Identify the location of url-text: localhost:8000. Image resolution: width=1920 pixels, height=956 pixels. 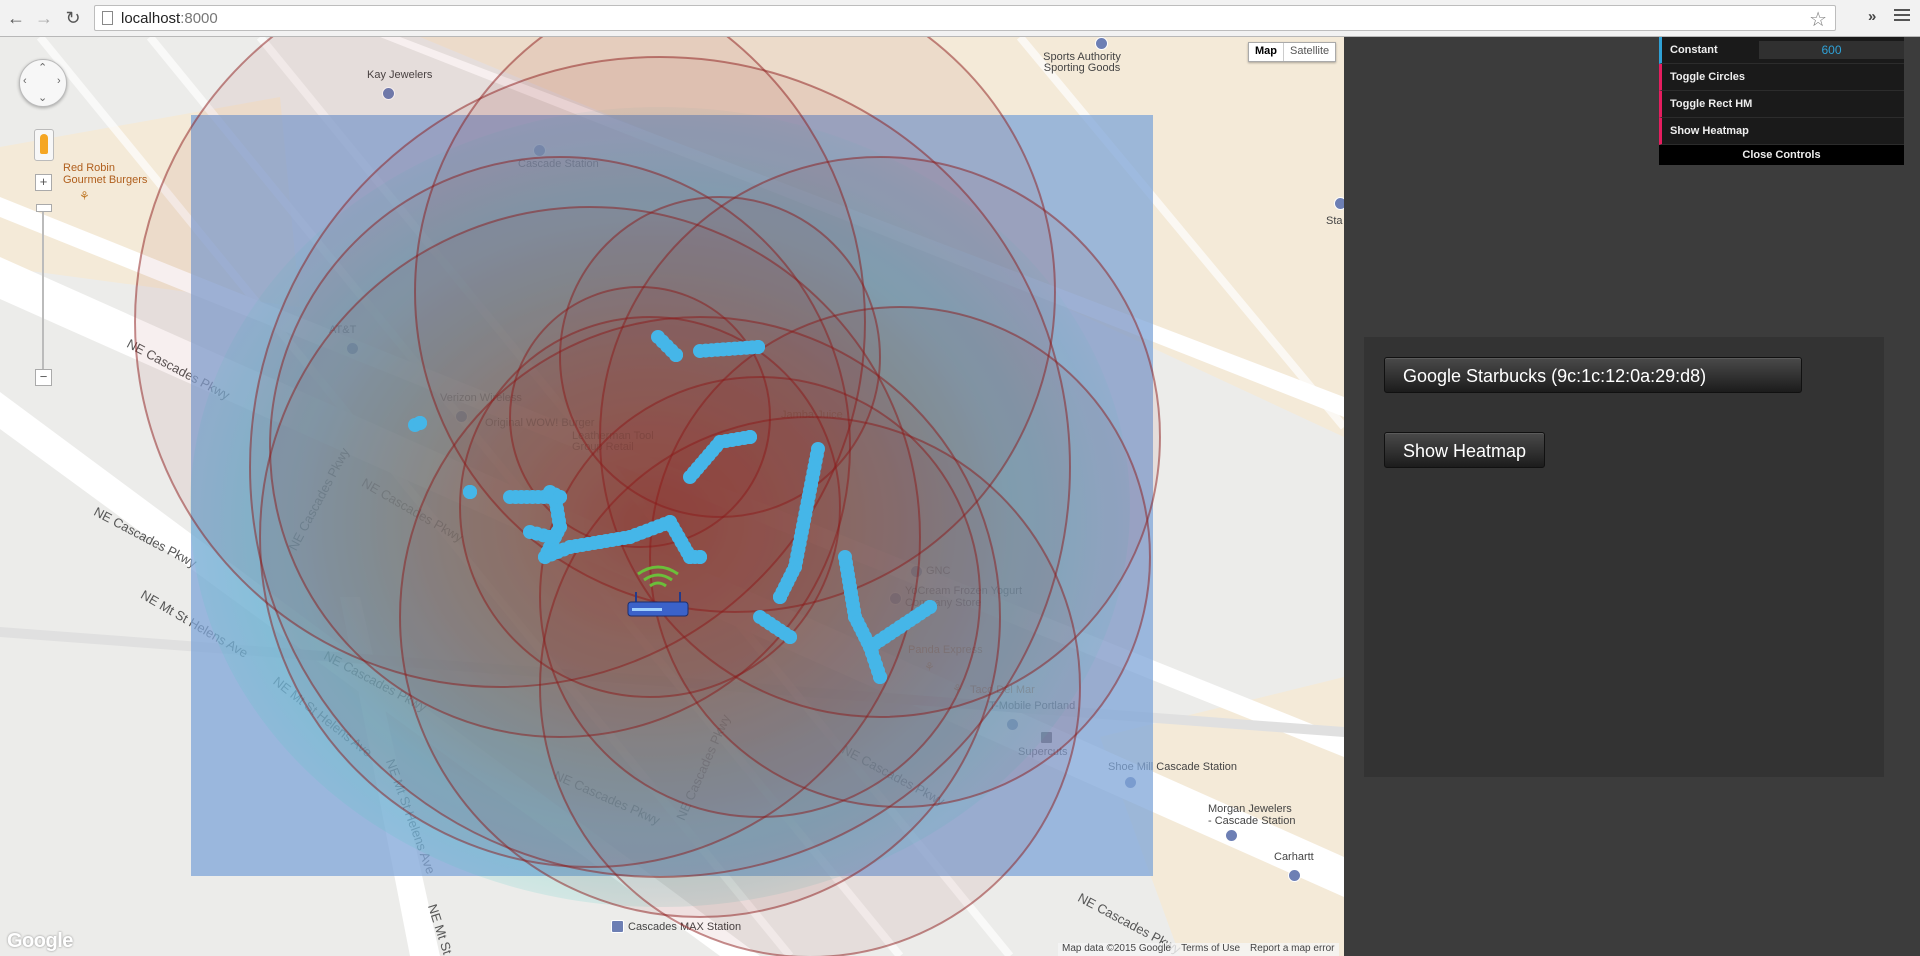
(169, 18).